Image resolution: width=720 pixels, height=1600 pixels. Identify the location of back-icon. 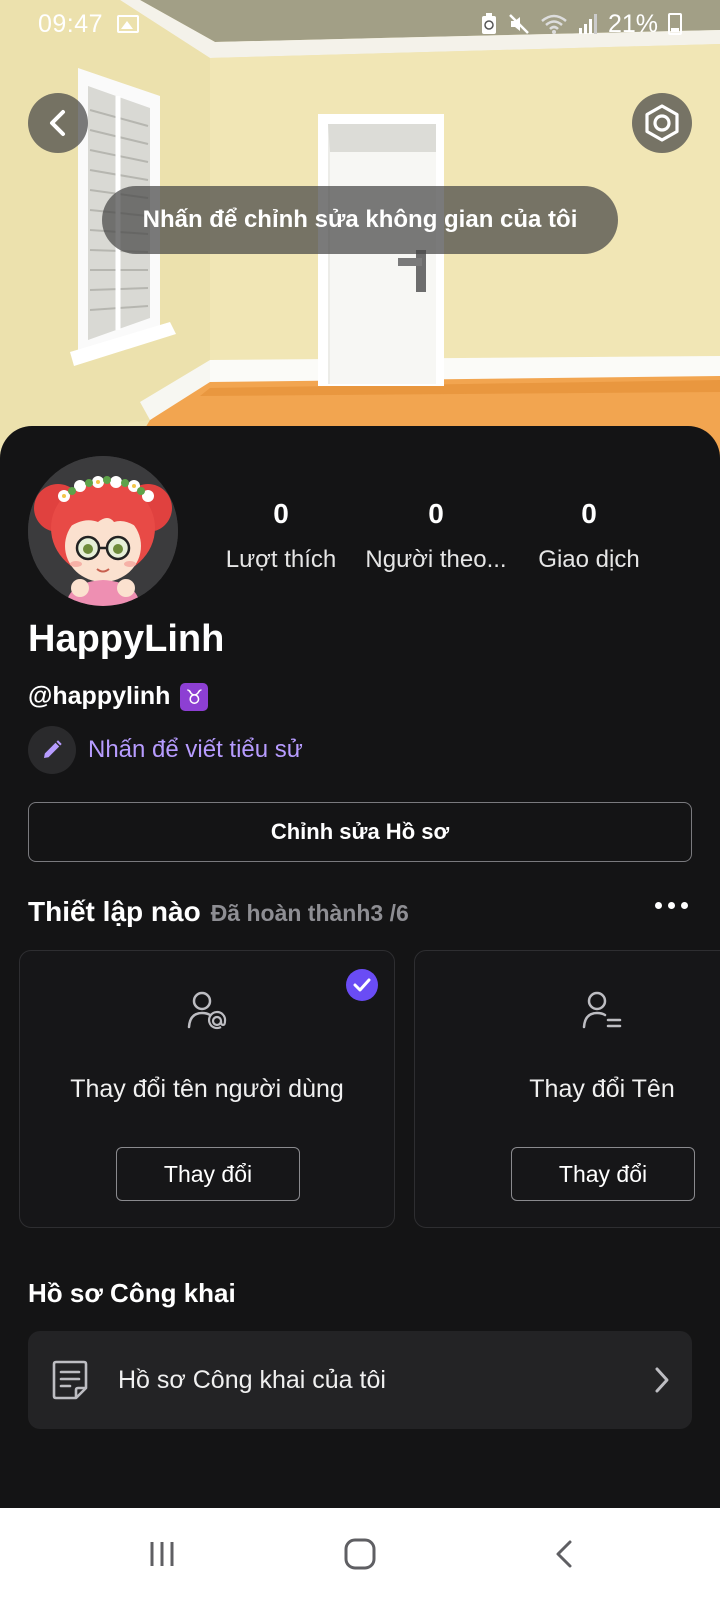
(564, 1554).